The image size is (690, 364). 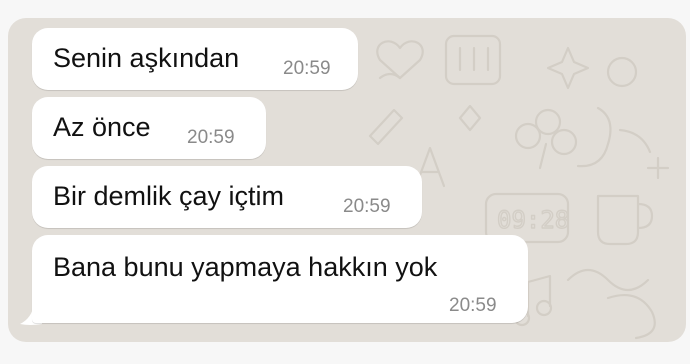 I want to click on message-text: Bir demlik çay içtim, so click(x=169, y=196).